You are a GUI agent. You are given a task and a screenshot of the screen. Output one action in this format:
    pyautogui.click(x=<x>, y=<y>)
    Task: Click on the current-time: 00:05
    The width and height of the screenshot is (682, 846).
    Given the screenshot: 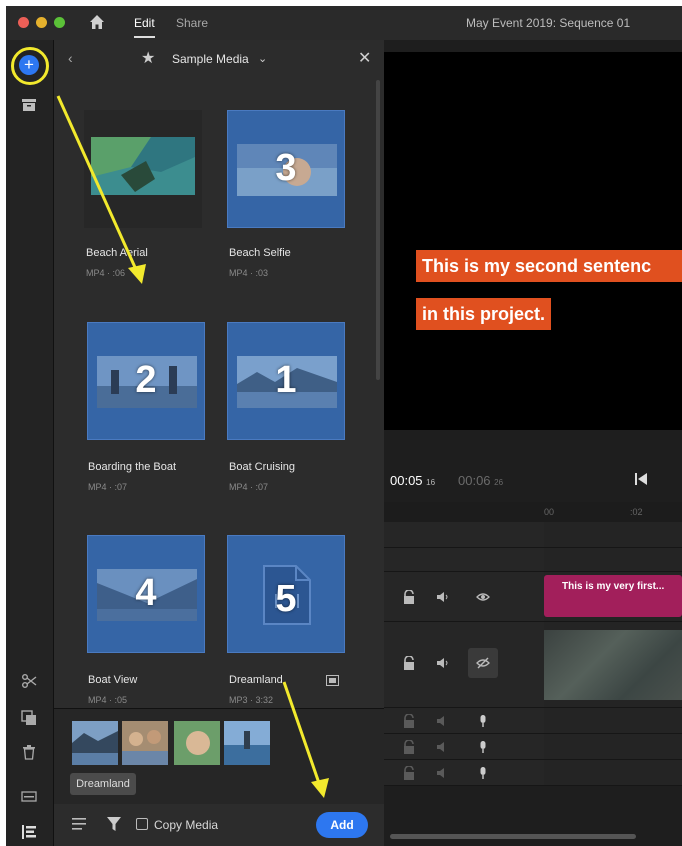 What is the action you would take?
    pyautogui.click(x=406, y=480)
    